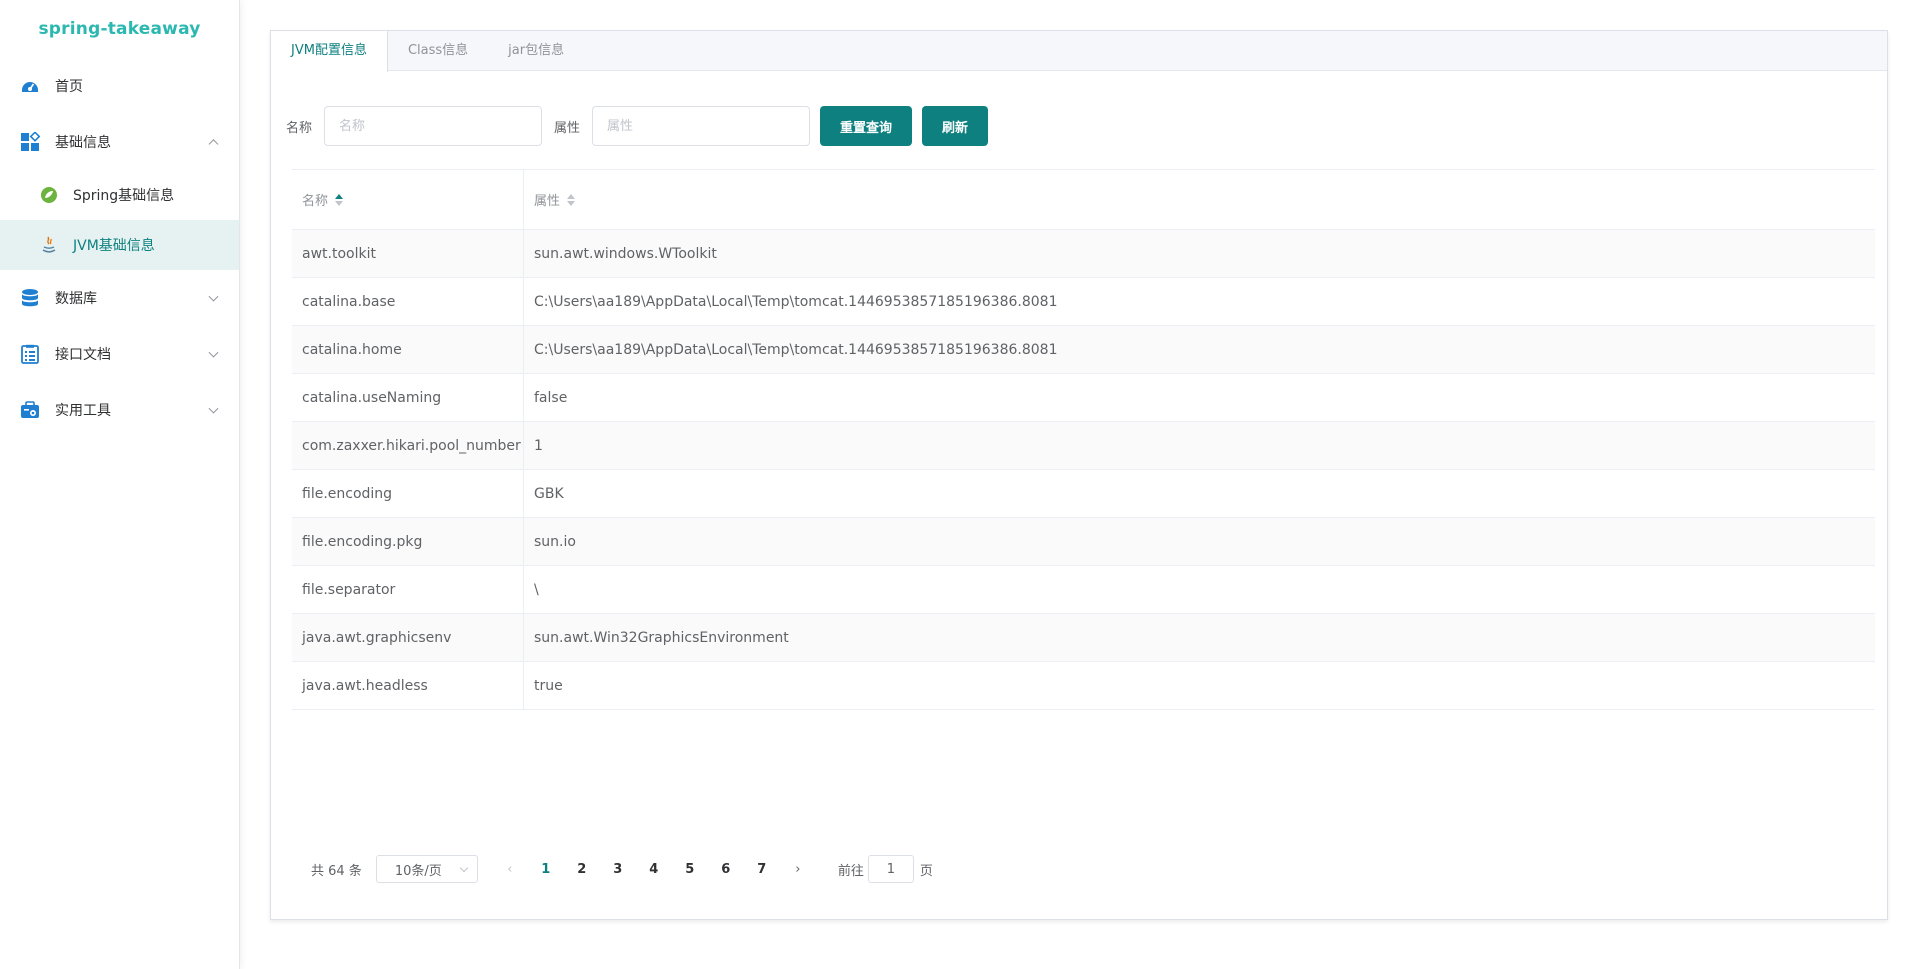 Image resolution: width=1920 pixels, height=969 pixels. What do you see at coordinates (408, 445) in the screenshot?
I see `property-name-cell: com.zaxxer.hikari.pool_number` at bounding box center [408, 445].